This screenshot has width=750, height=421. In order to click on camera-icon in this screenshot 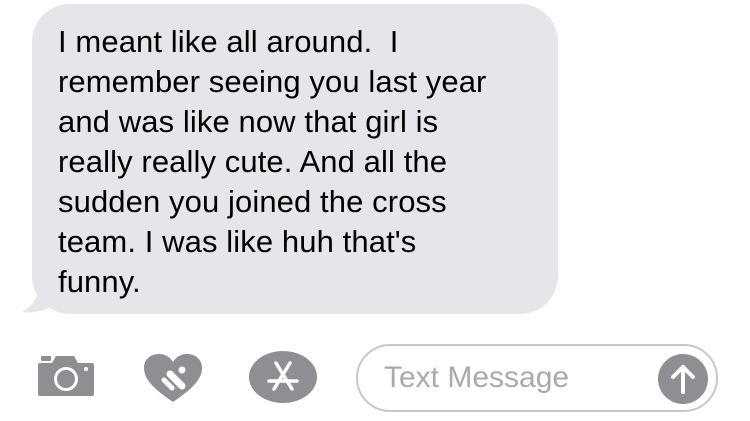, I will do `click(66, 376)`.